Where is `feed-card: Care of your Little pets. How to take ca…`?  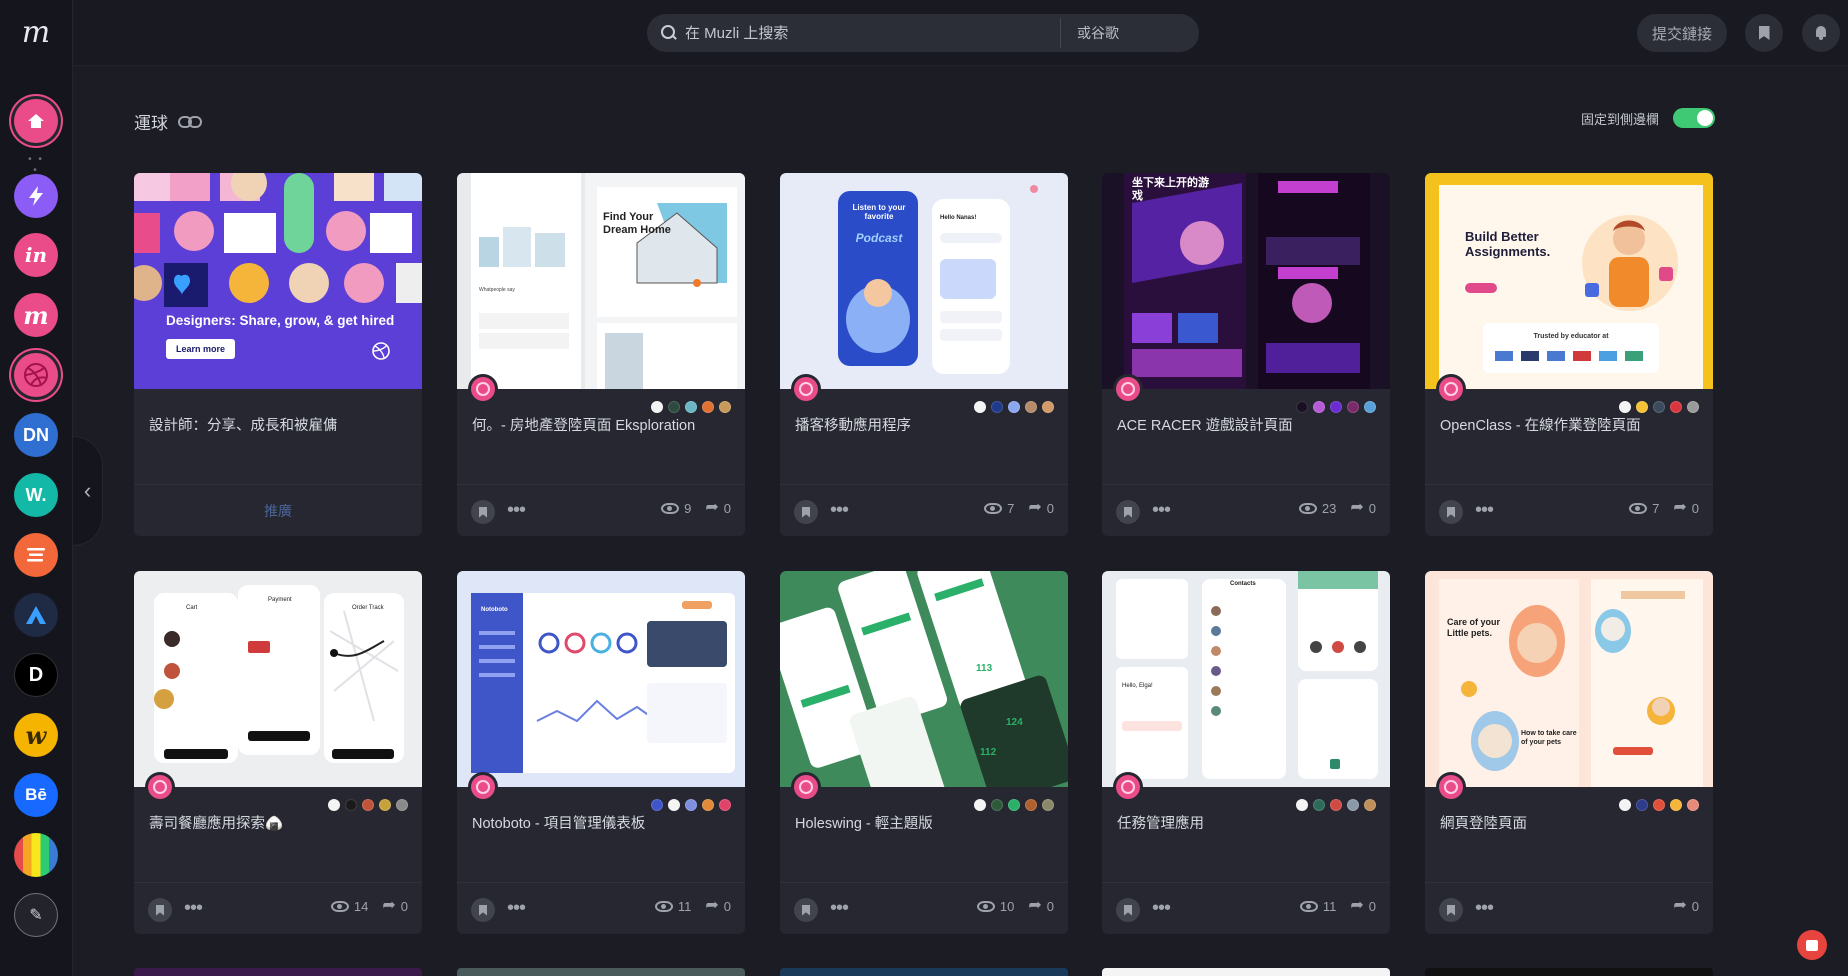
feed-card: Care of your Little pets. How to take ca… is located at coordinates (1569, 752).